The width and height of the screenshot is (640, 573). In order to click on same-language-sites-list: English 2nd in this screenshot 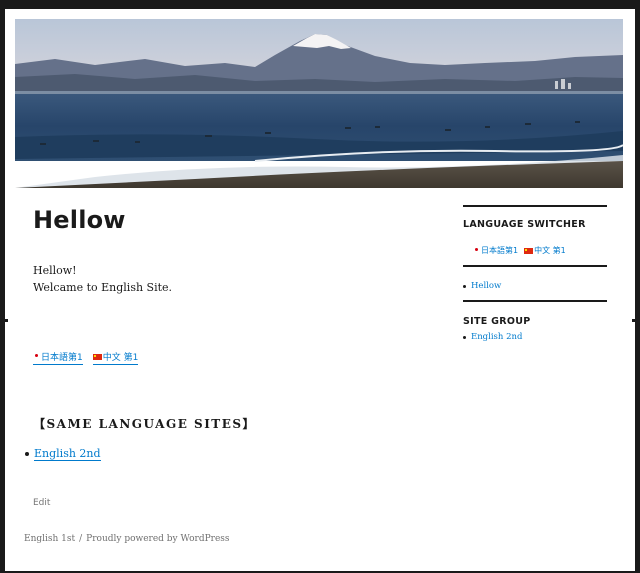, I will do `click(63, 454)`.